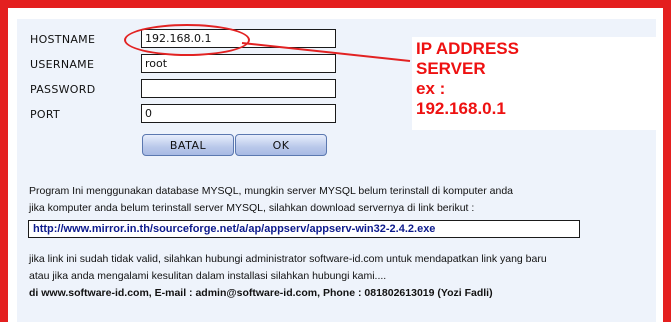 The width and height of the screenshot is (671, 322). I want to click on highlight-ellipse, so click(187, 40).